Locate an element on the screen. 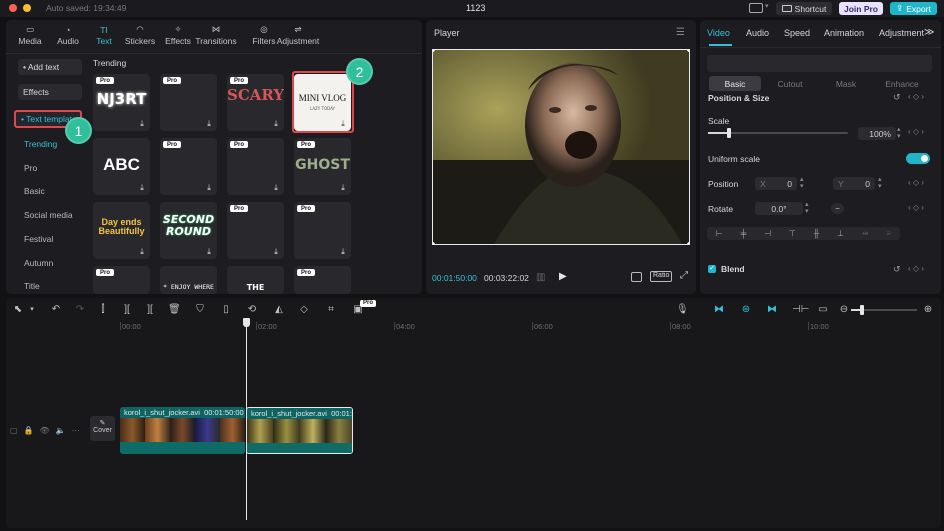  align-center-v-icon: ╫ is located at coordinates (817, 233).